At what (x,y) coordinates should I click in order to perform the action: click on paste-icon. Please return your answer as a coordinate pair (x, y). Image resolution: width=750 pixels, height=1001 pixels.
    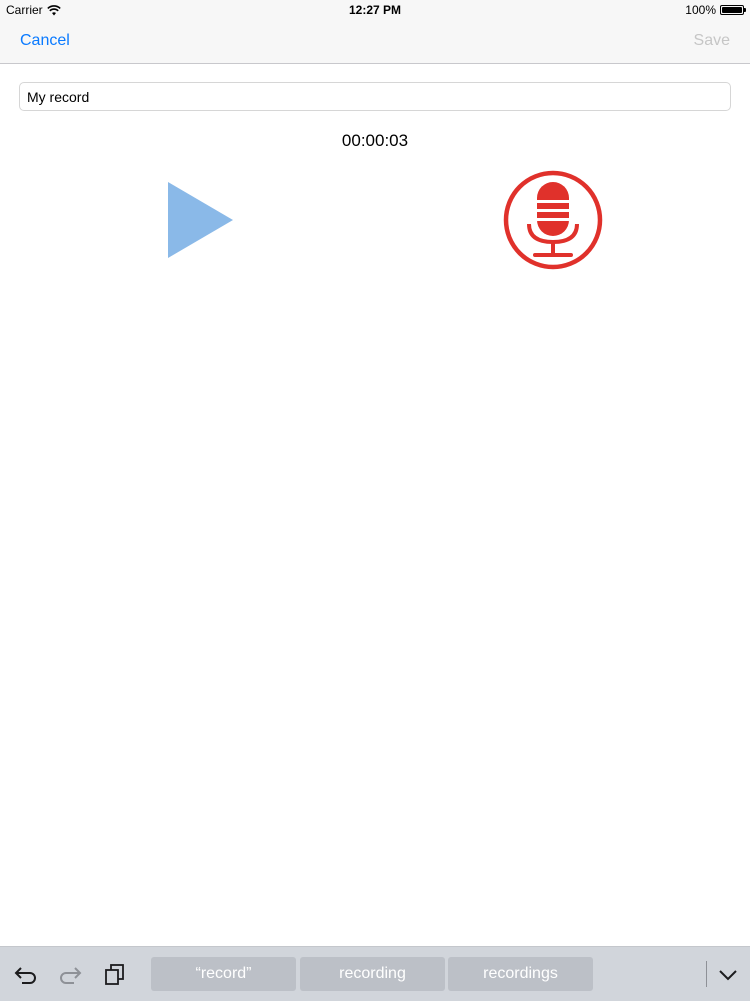
    Looking at the image, I should click on (114, 974).